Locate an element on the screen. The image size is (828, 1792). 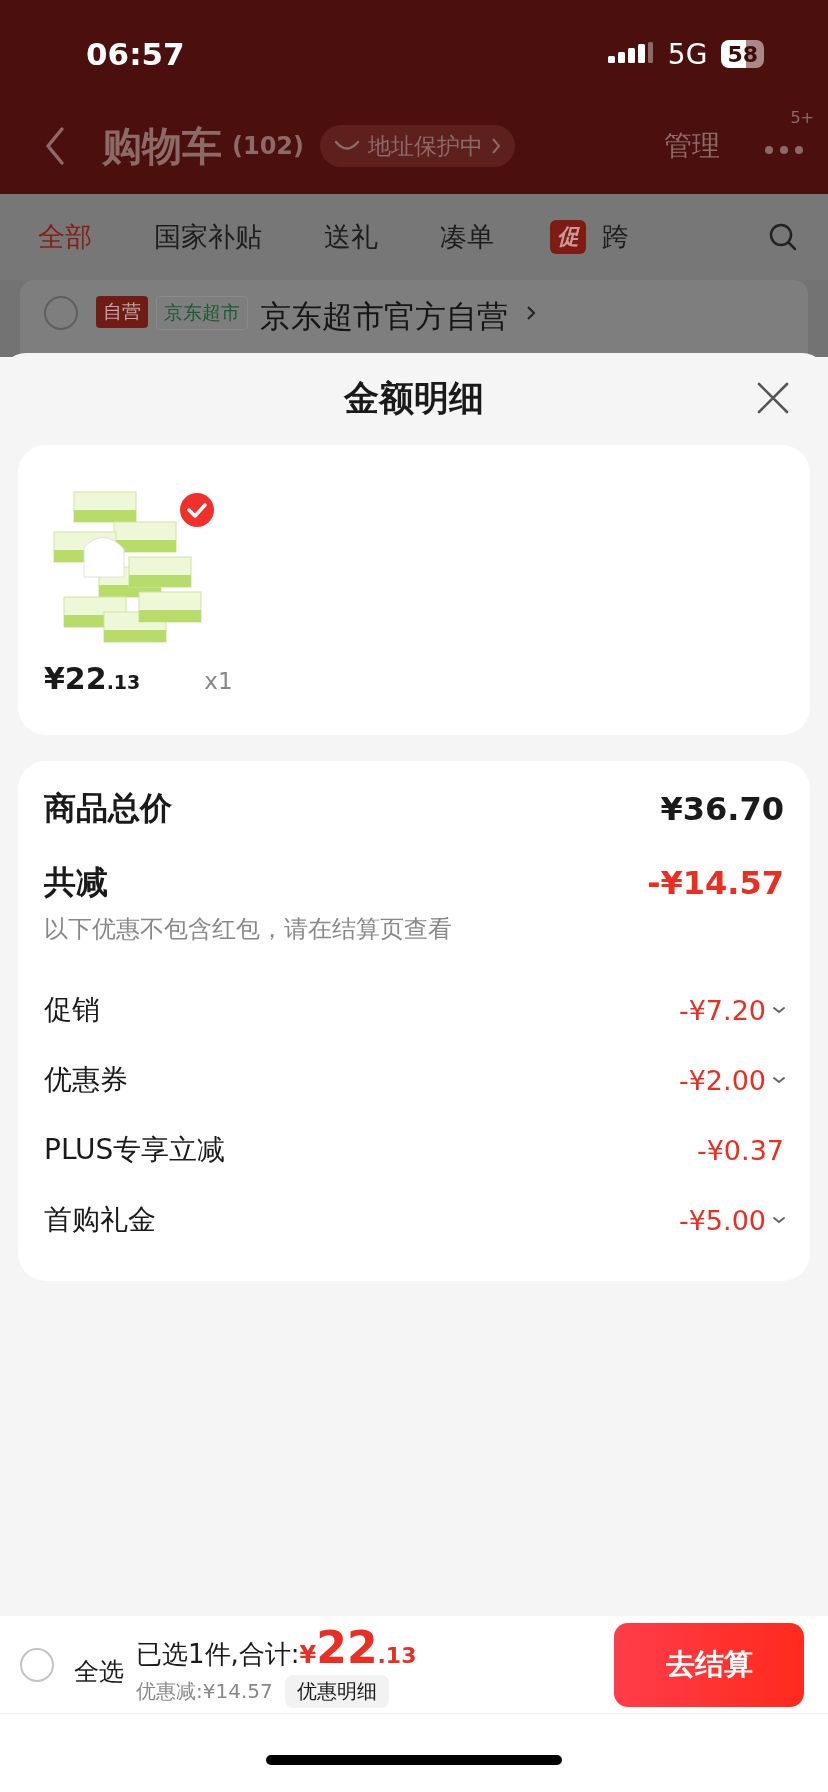
breakdown-note: 以下优惠不包含红包，请在结算页查看 is located at coordinates (248, 929).